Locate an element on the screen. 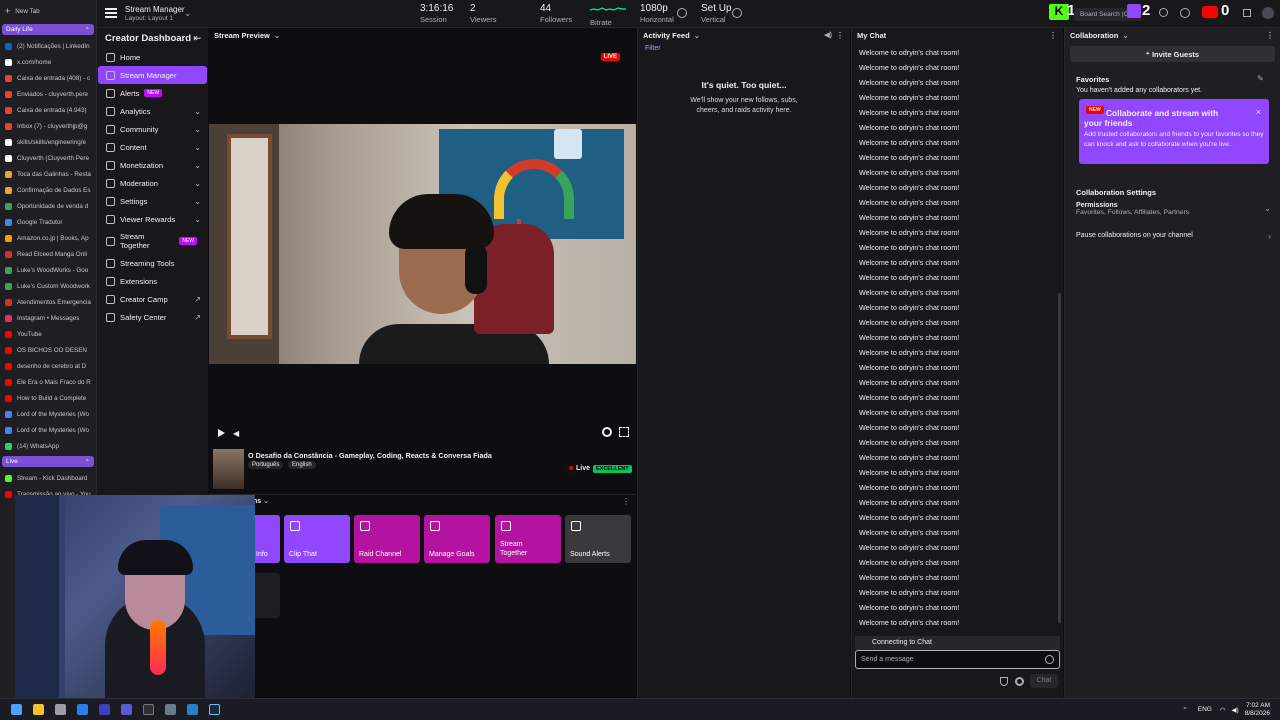 Image resolution: width=1280 pixels, height=720 pixels. menu-icon is located at coordinates (111, 13).